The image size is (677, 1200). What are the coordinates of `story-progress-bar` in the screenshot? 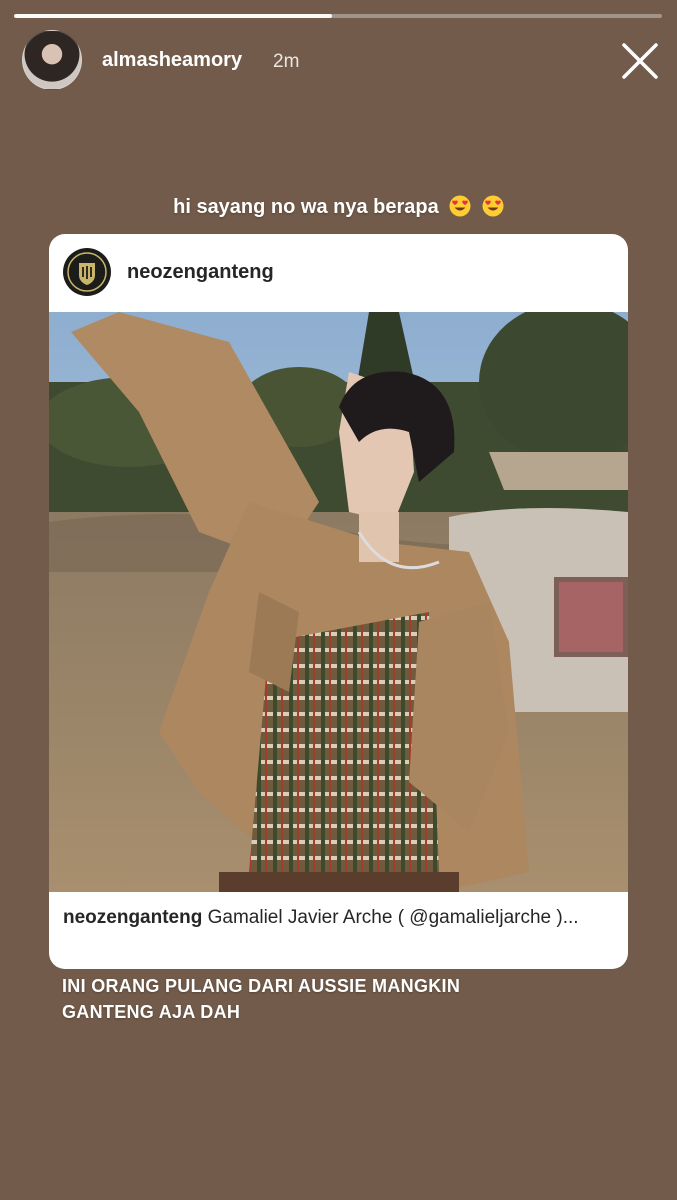 It's located at (338, 16).